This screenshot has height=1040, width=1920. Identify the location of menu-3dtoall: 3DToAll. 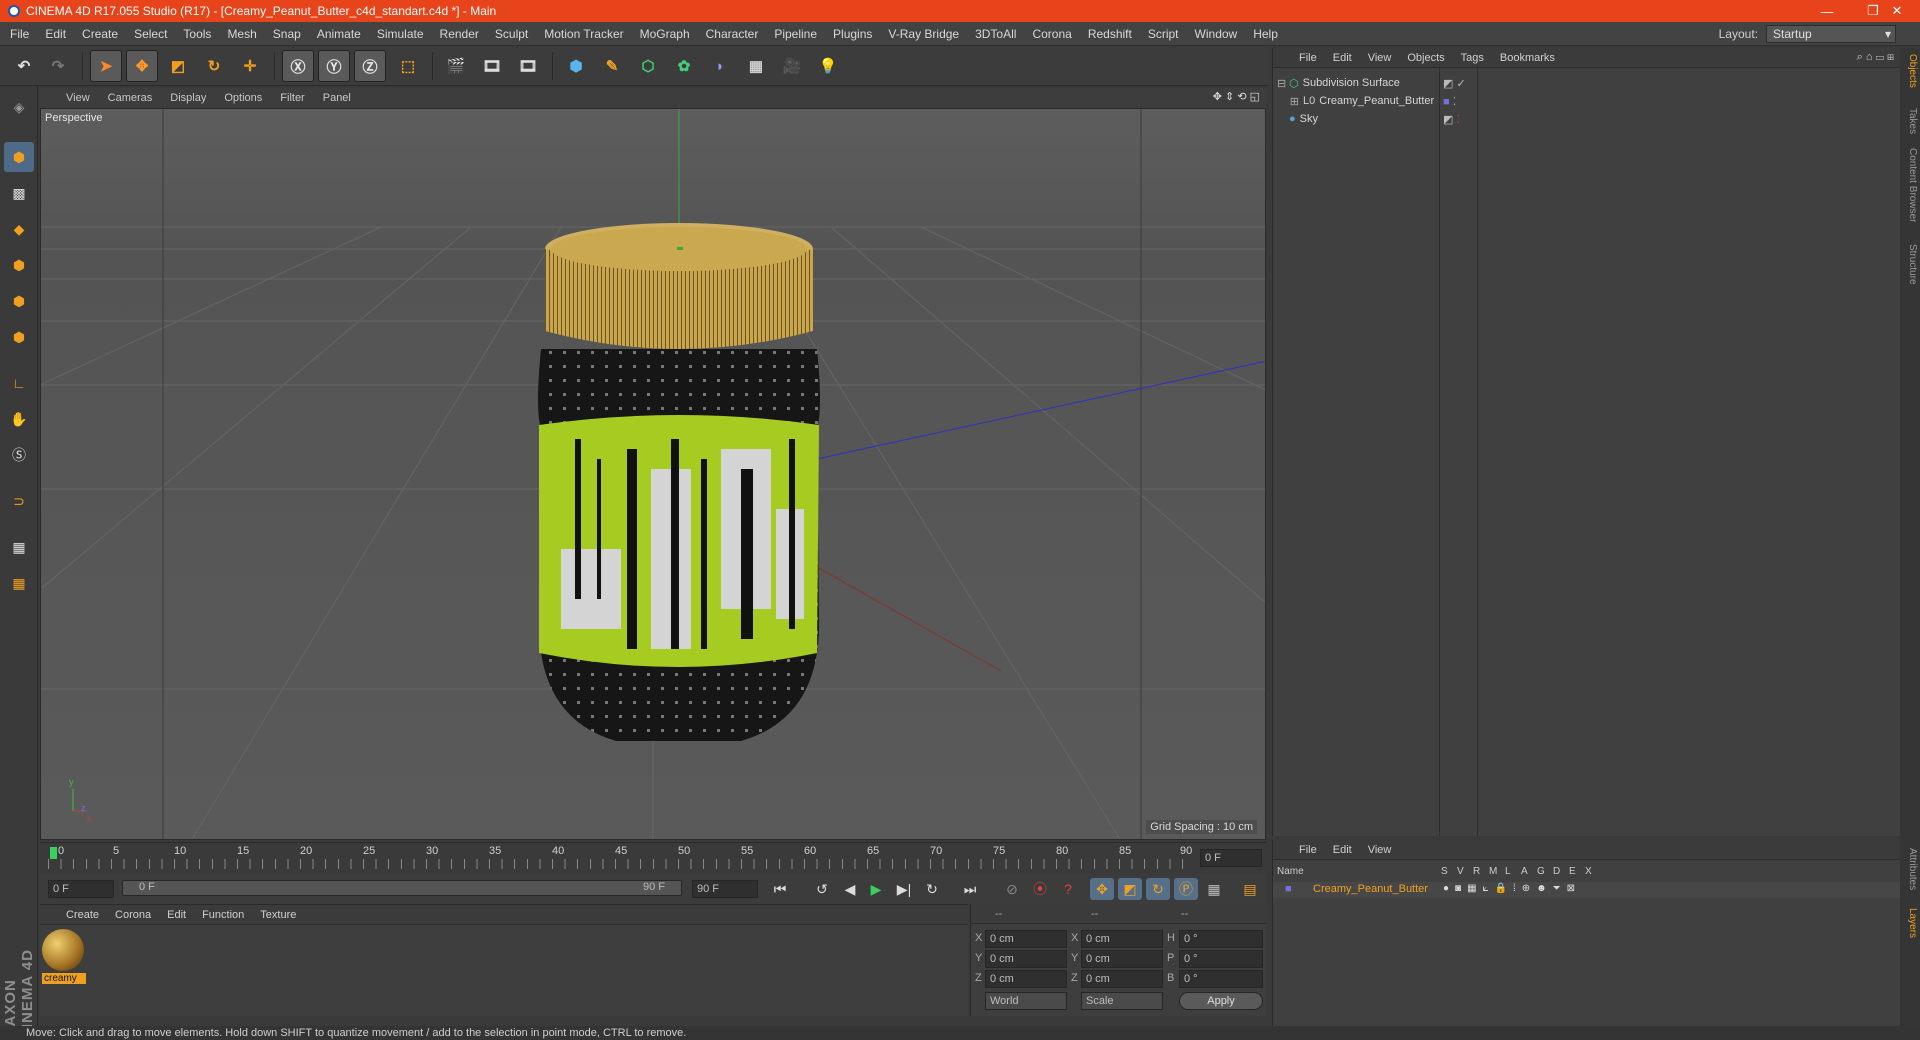
(995, 34).